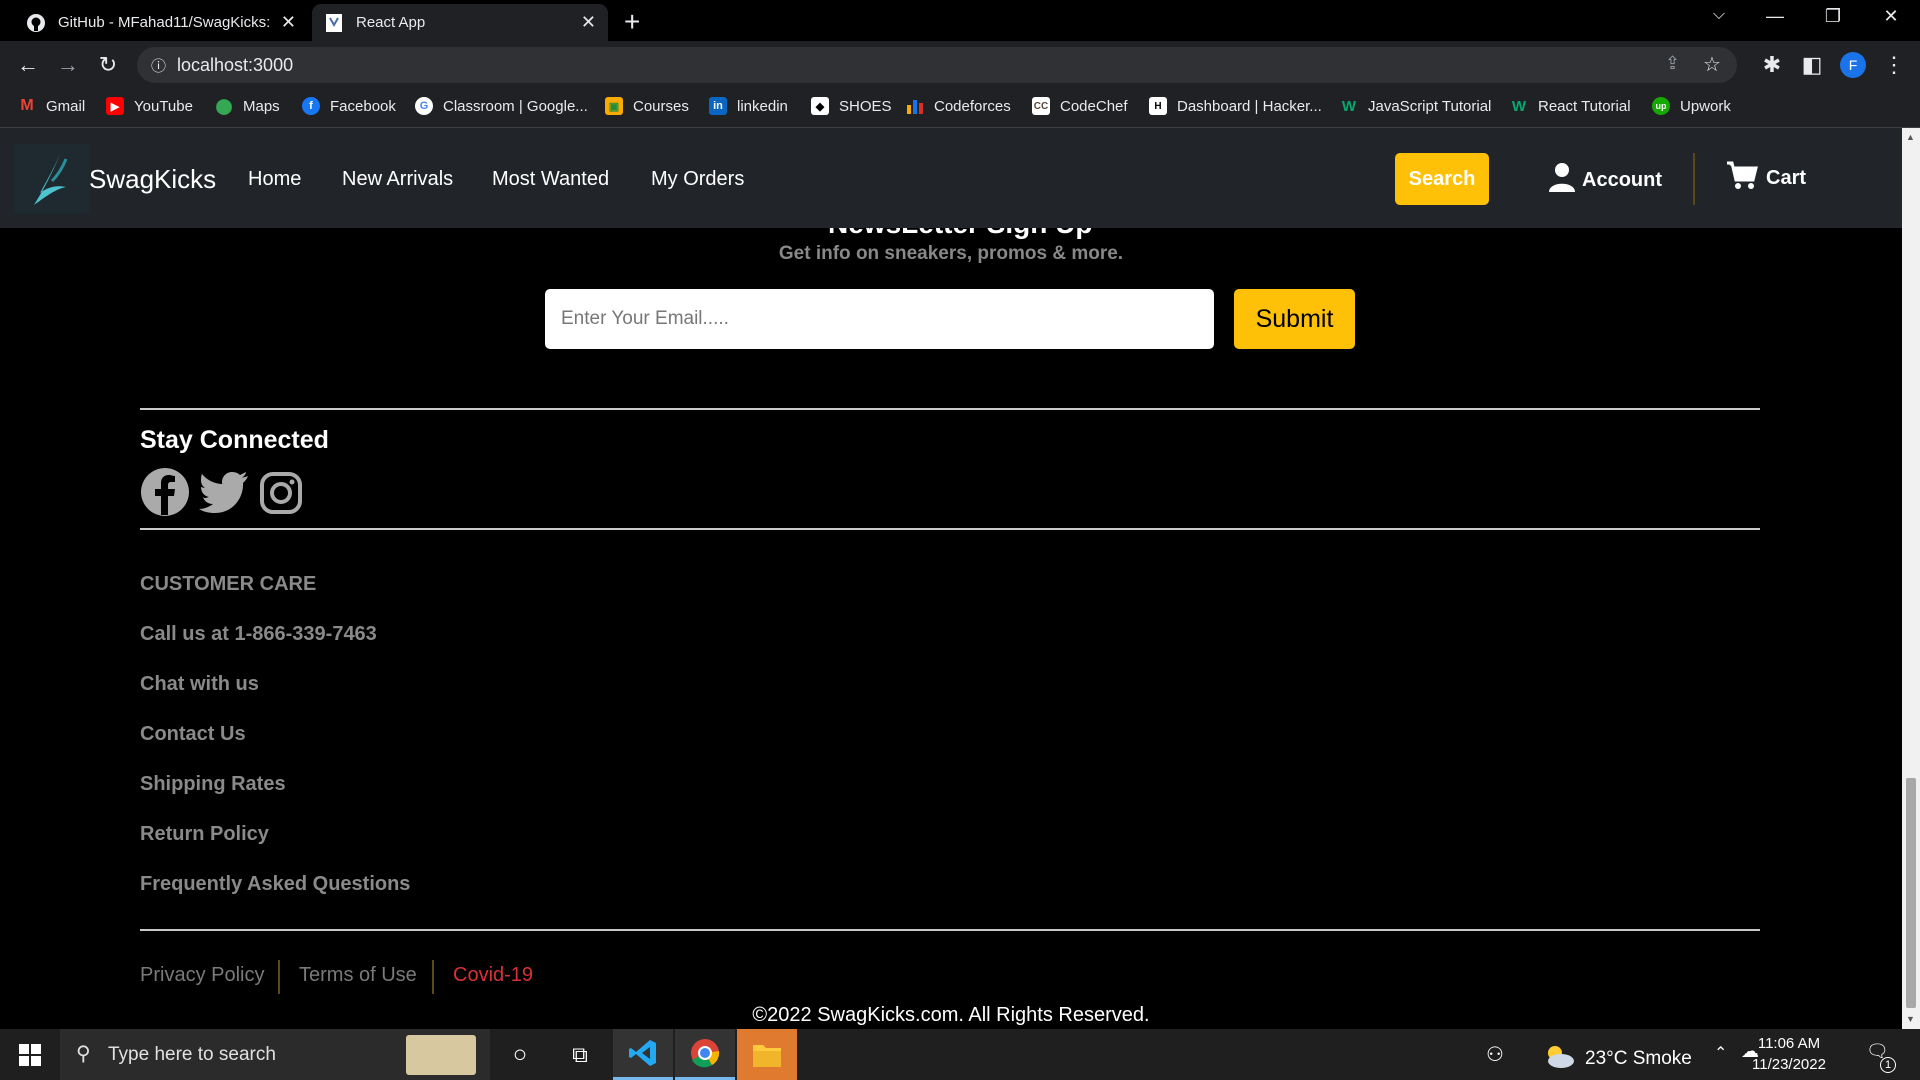 This screenshot has width=1920, height=1080. What do you see at coordinates (199, 684) in the screenshot?
I see `chat-link: Chat with us` at bounding box center [199, 684].